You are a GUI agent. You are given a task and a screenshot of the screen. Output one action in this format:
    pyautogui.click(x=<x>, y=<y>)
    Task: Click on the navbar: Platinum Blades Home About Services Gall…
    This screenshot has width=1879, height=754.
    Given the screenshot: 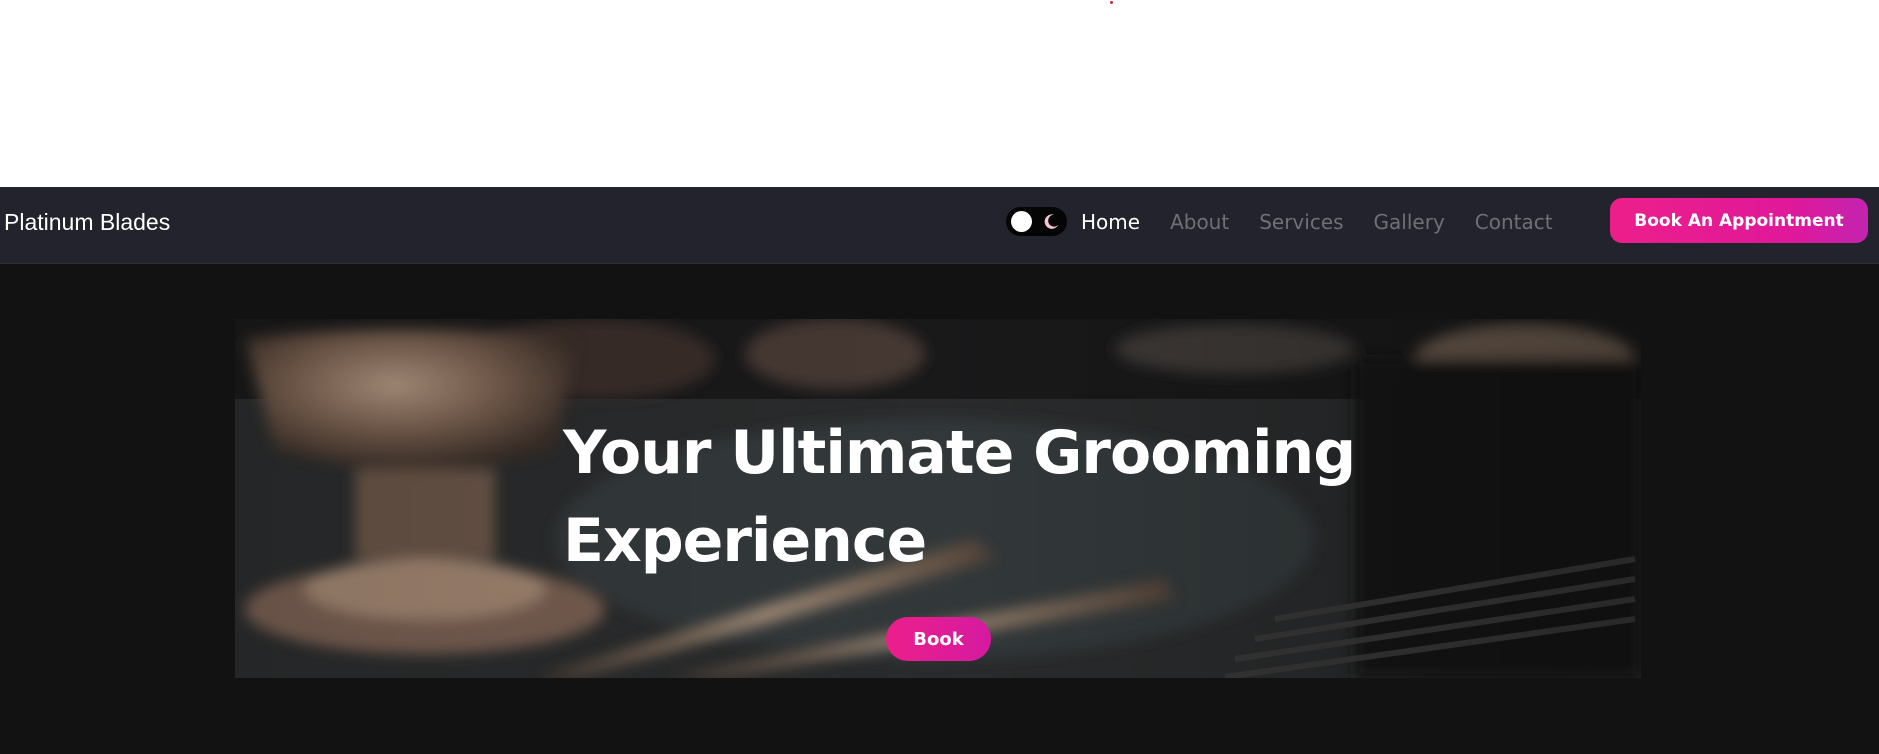 What is the action you would take?
    pyautogui.click(x=939, y=225)
    